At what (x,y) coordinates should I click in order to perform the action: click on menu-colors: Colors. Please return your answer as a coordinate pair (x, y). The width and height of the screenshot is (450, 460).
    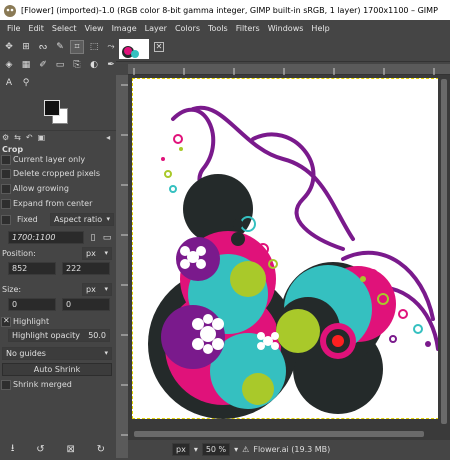
    Looking at the image, I should click on (187, 28).